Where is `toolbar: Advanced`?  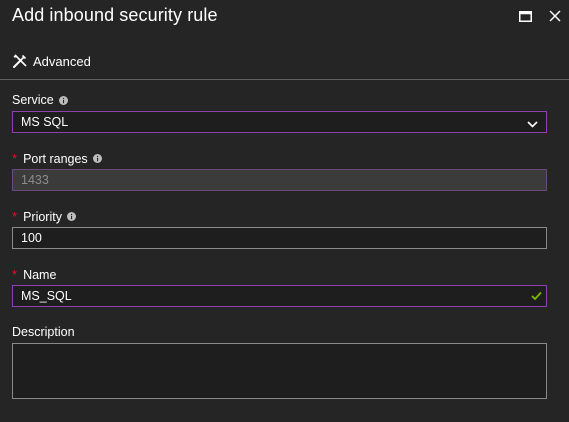
toolbar: Advanced is located at coordinates (284, 64).